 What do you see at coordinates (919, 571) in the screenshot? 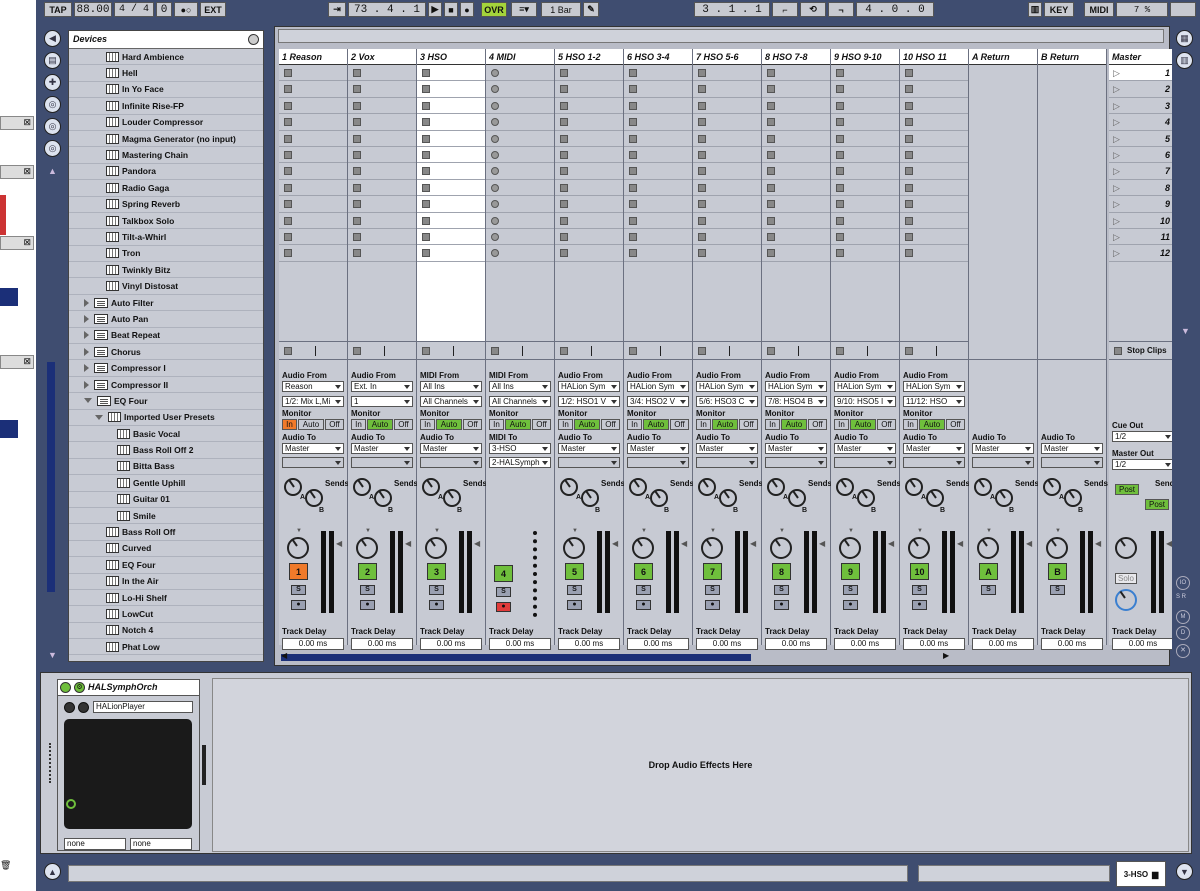
I see `track-activator-button: 10` at bounding box center [919, 571].